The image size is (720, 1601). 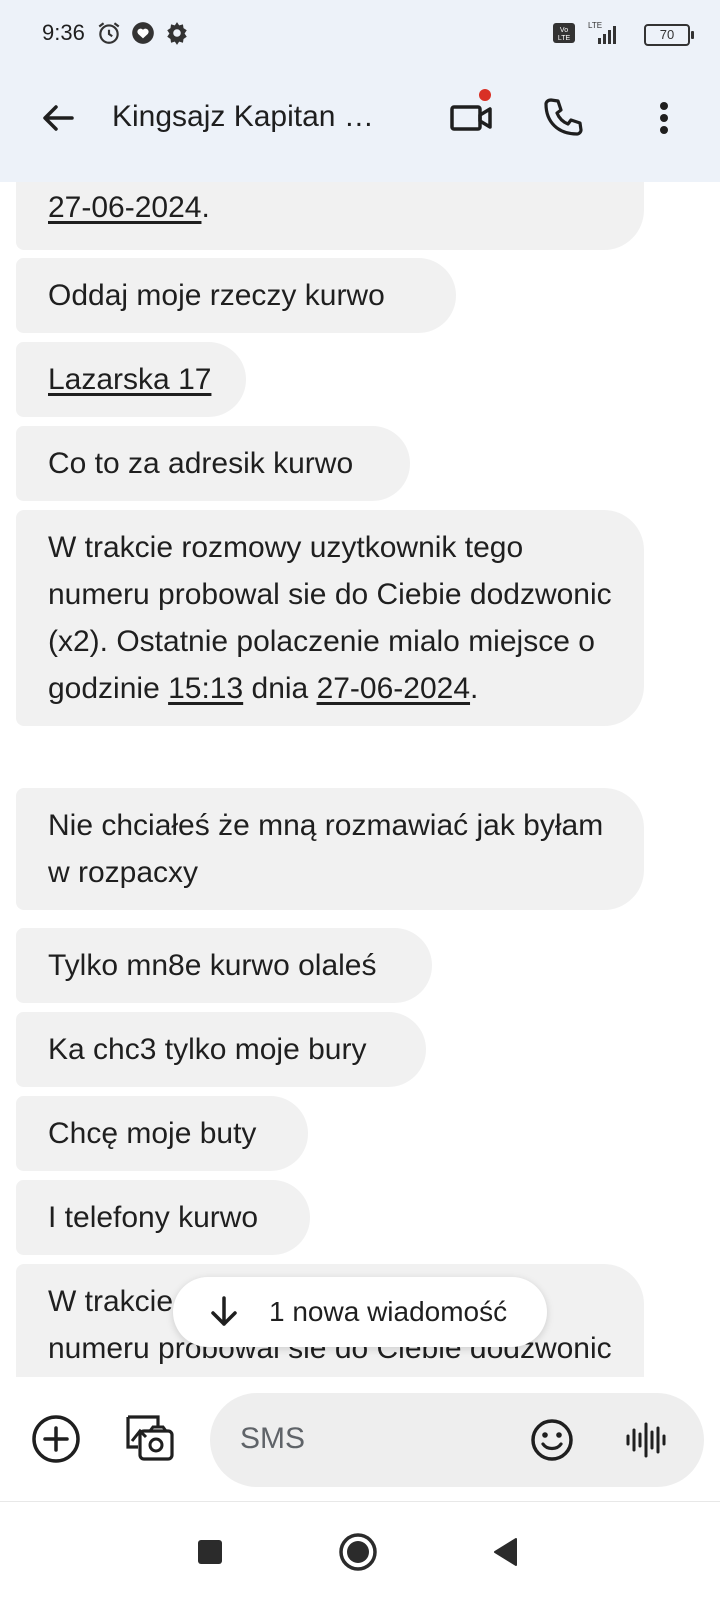 What do you see at coordinates (664, 118) in the screenshot?
I see `more-vert-icon` at bounding box center [664, 118].